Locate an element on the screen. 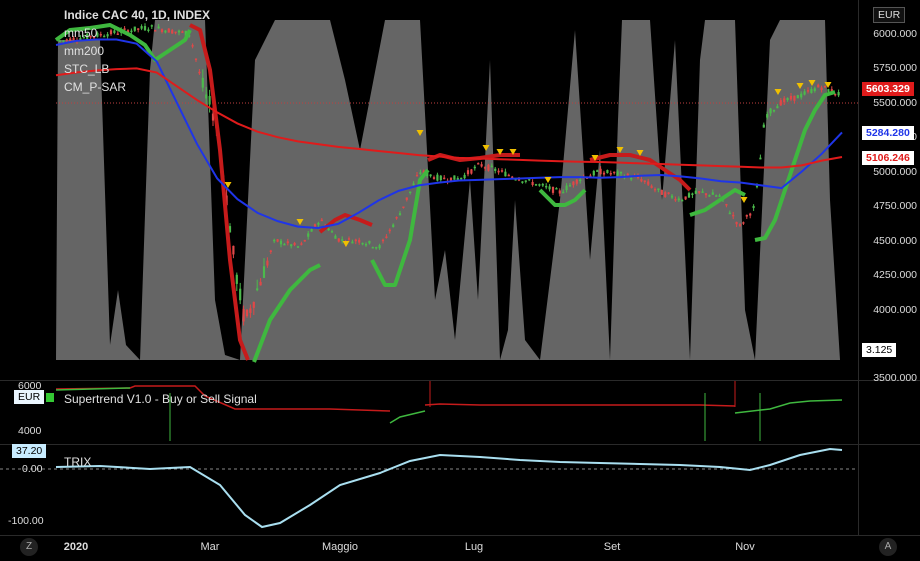 This screenshot has height=561, width=920. price-tick: 4000.000 is located at coordinates (895, 310).